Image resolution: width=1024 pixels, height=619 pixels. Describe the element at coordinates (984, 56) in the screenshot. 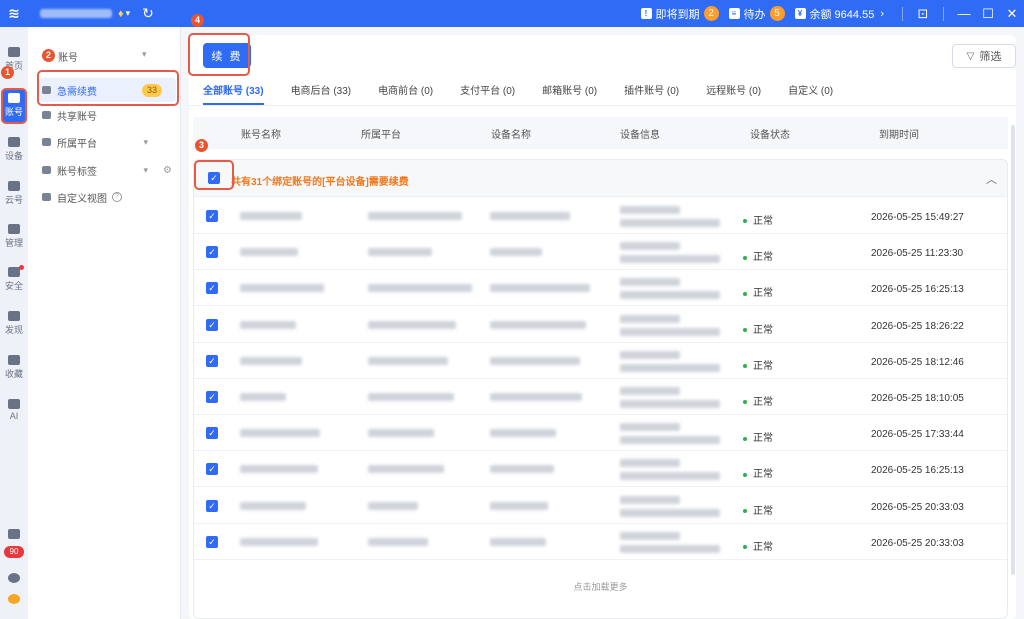

I see `filter-button: ▽ 筛选` at that location.